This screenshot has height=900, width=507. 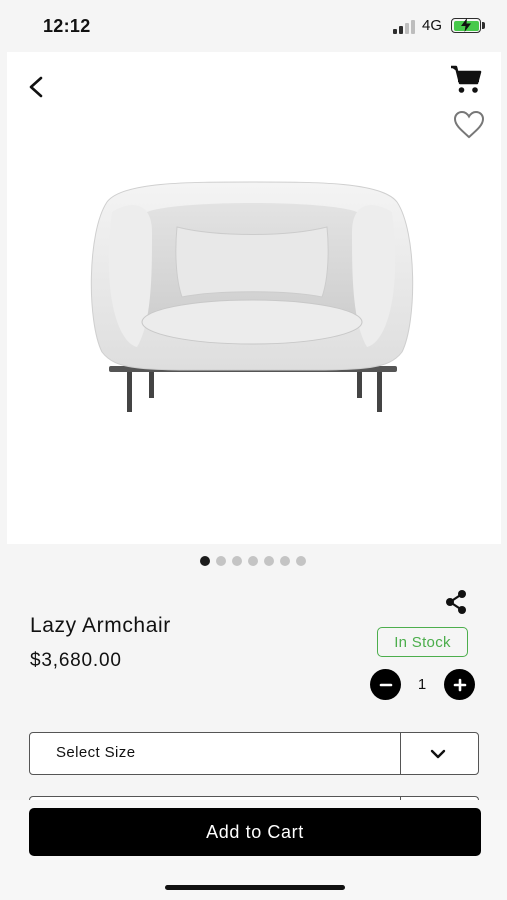 I want to click on battery-cap, so click(x=483, y=25).